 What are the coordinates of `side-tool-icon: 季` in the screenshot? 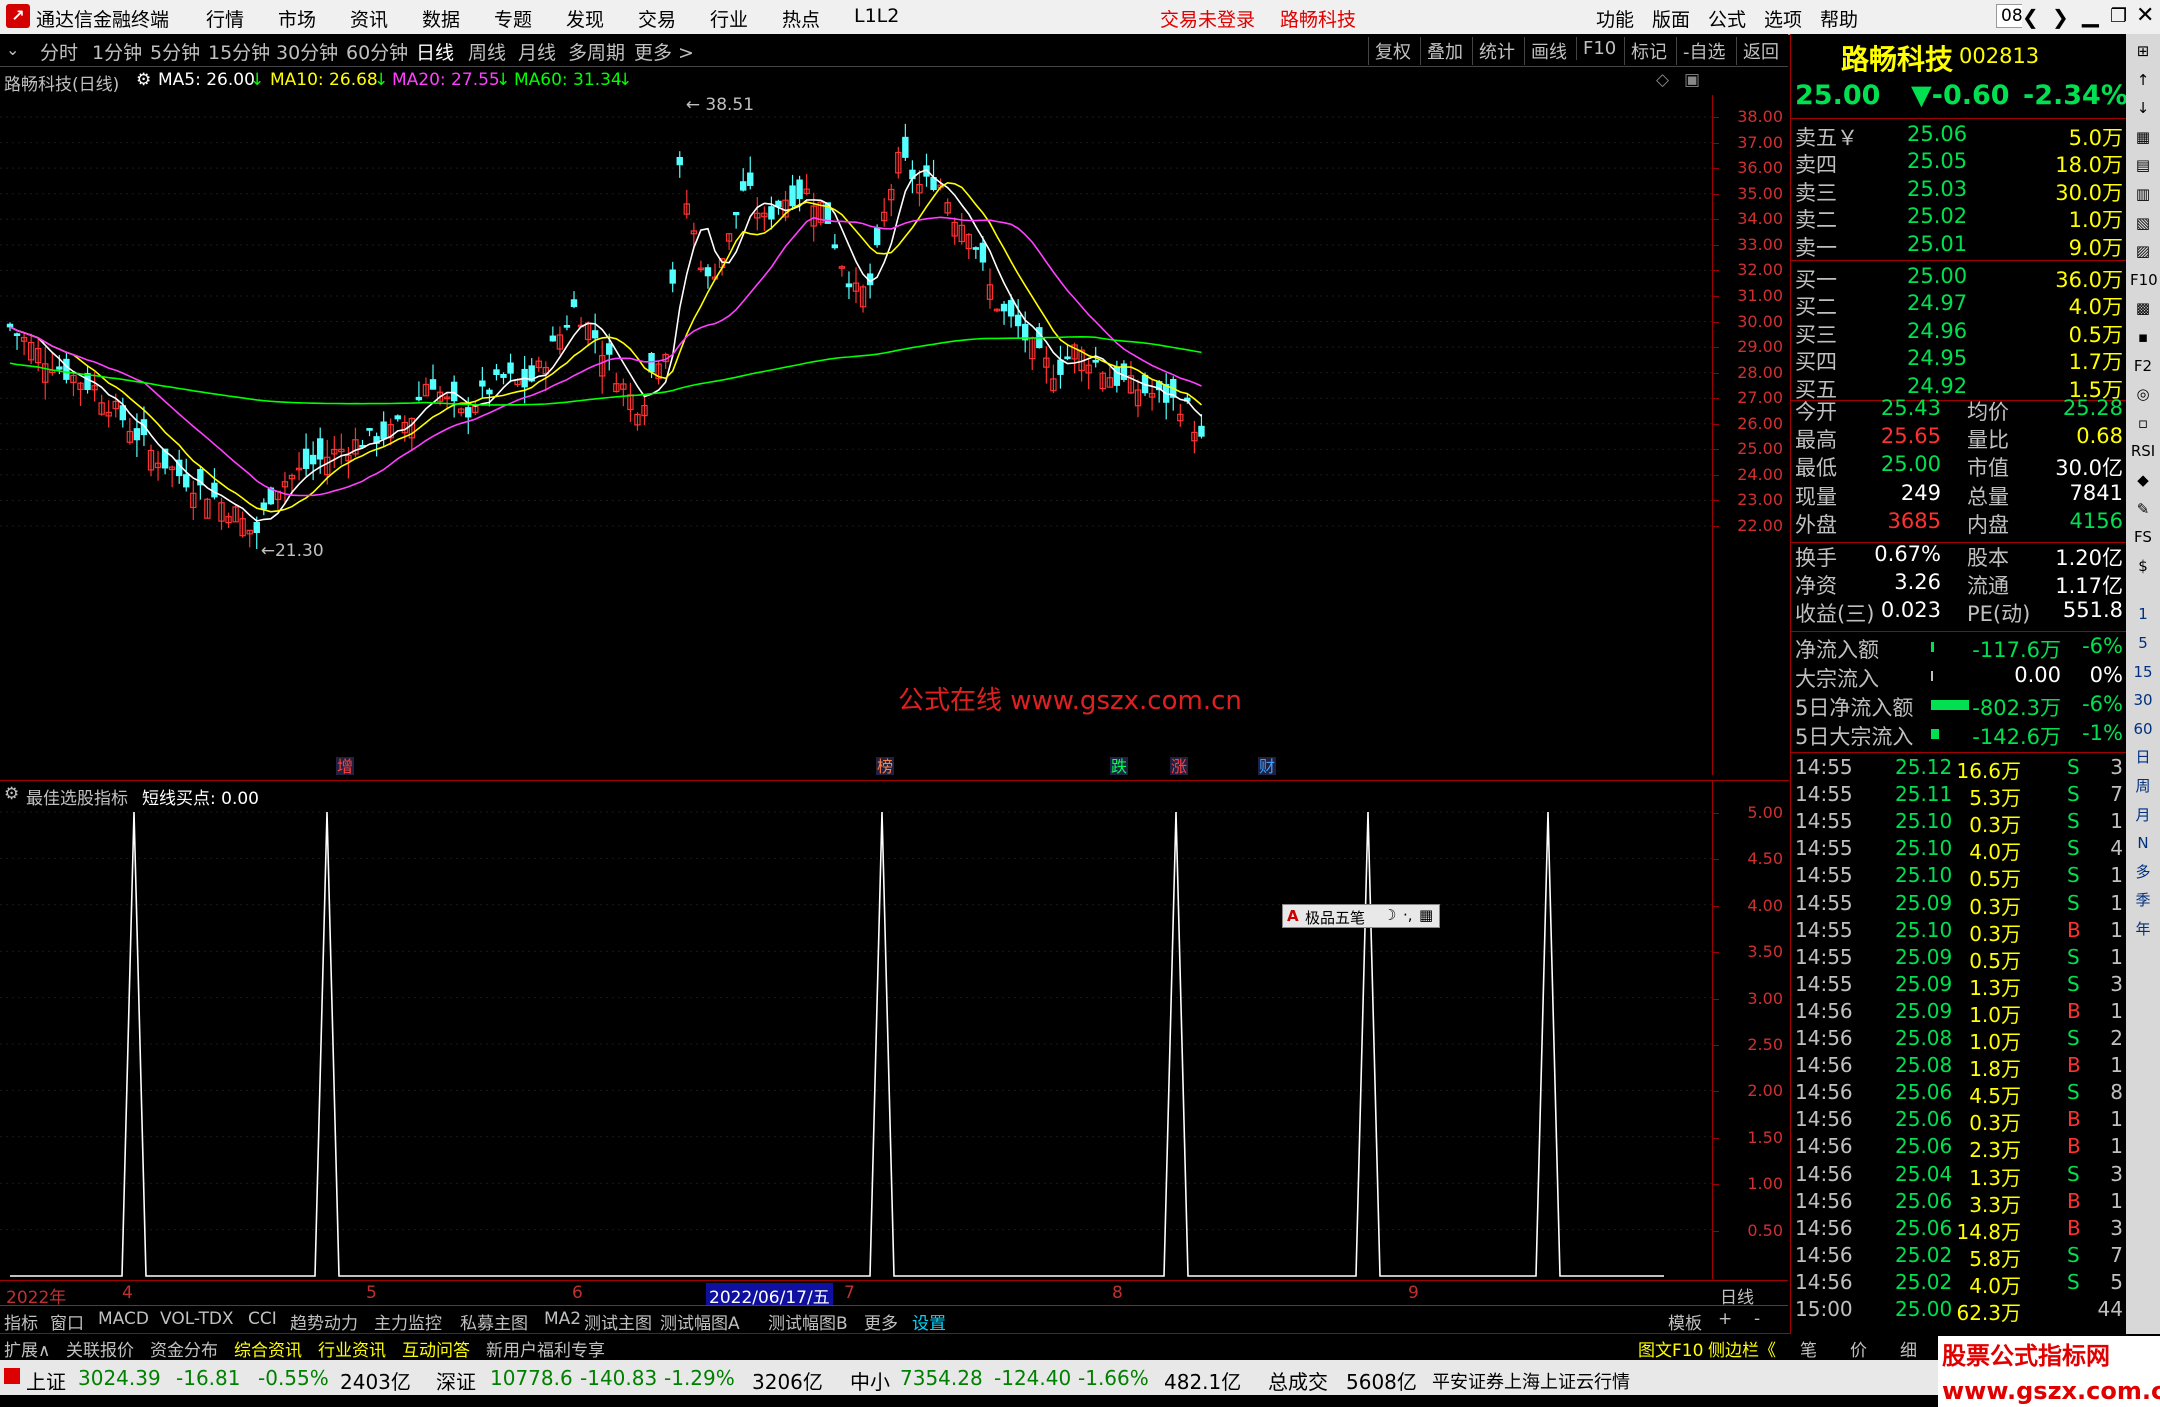 It's located at (2143, 900).